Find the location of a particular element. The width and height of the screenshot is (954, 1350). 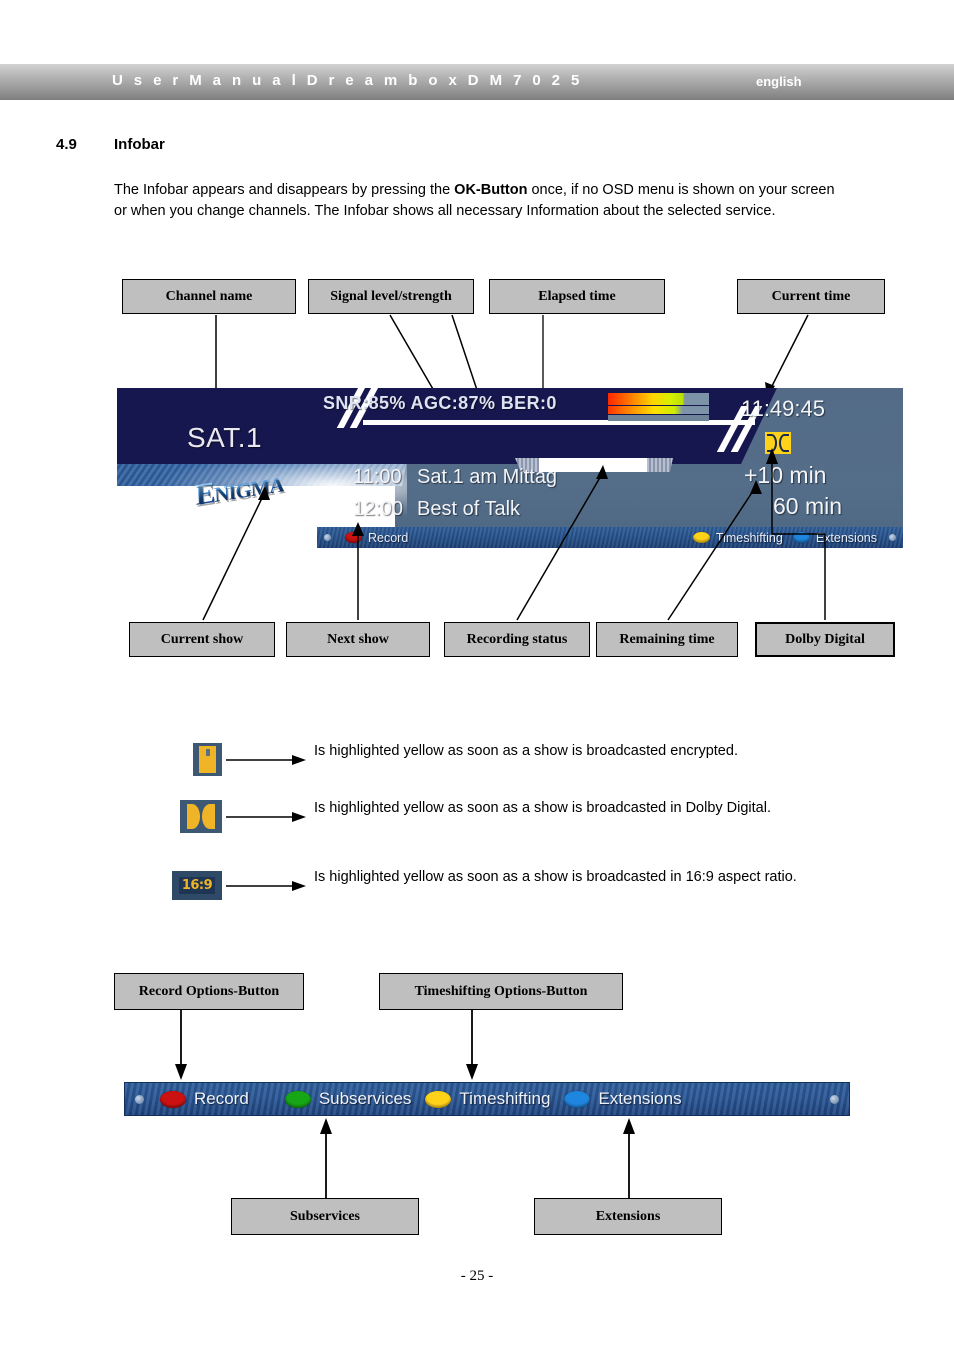

infobar-button-bar: Record Timeshifting Extensions is located at coordinates (610, 537).